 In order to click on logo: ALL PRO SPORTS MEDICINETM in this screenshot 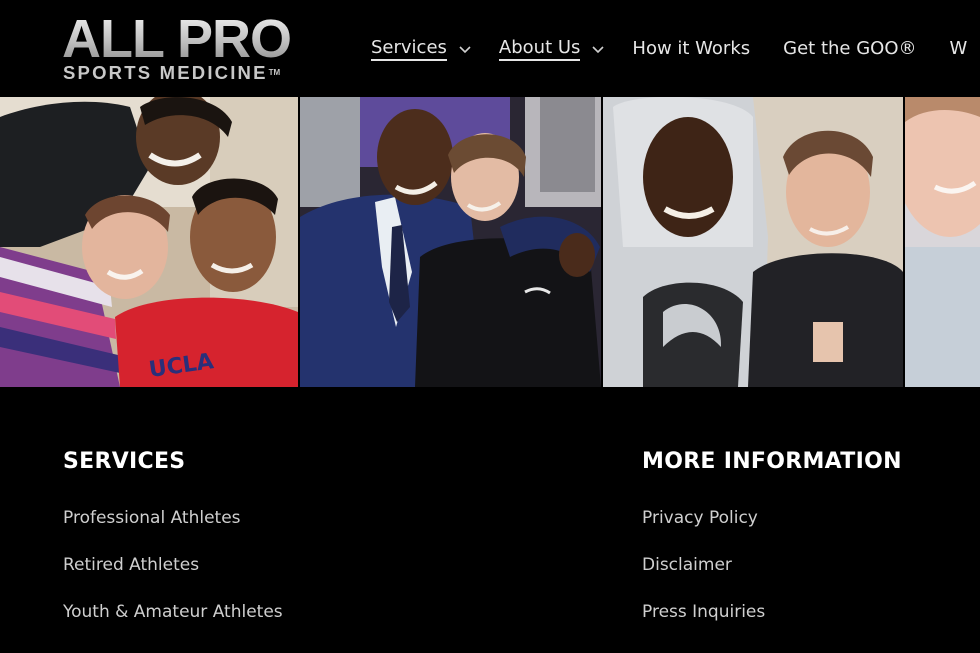, I will do `click(192, 48)`.